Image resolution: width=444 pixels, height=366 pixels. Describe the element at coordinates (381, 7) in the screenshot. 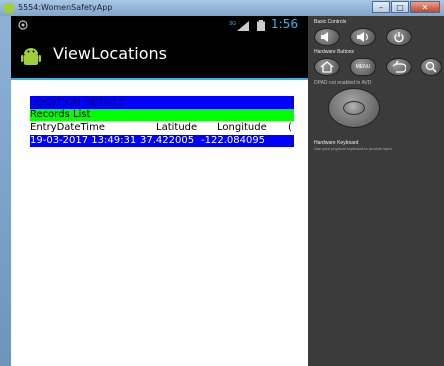

I see `minimize-button: –` at that location.